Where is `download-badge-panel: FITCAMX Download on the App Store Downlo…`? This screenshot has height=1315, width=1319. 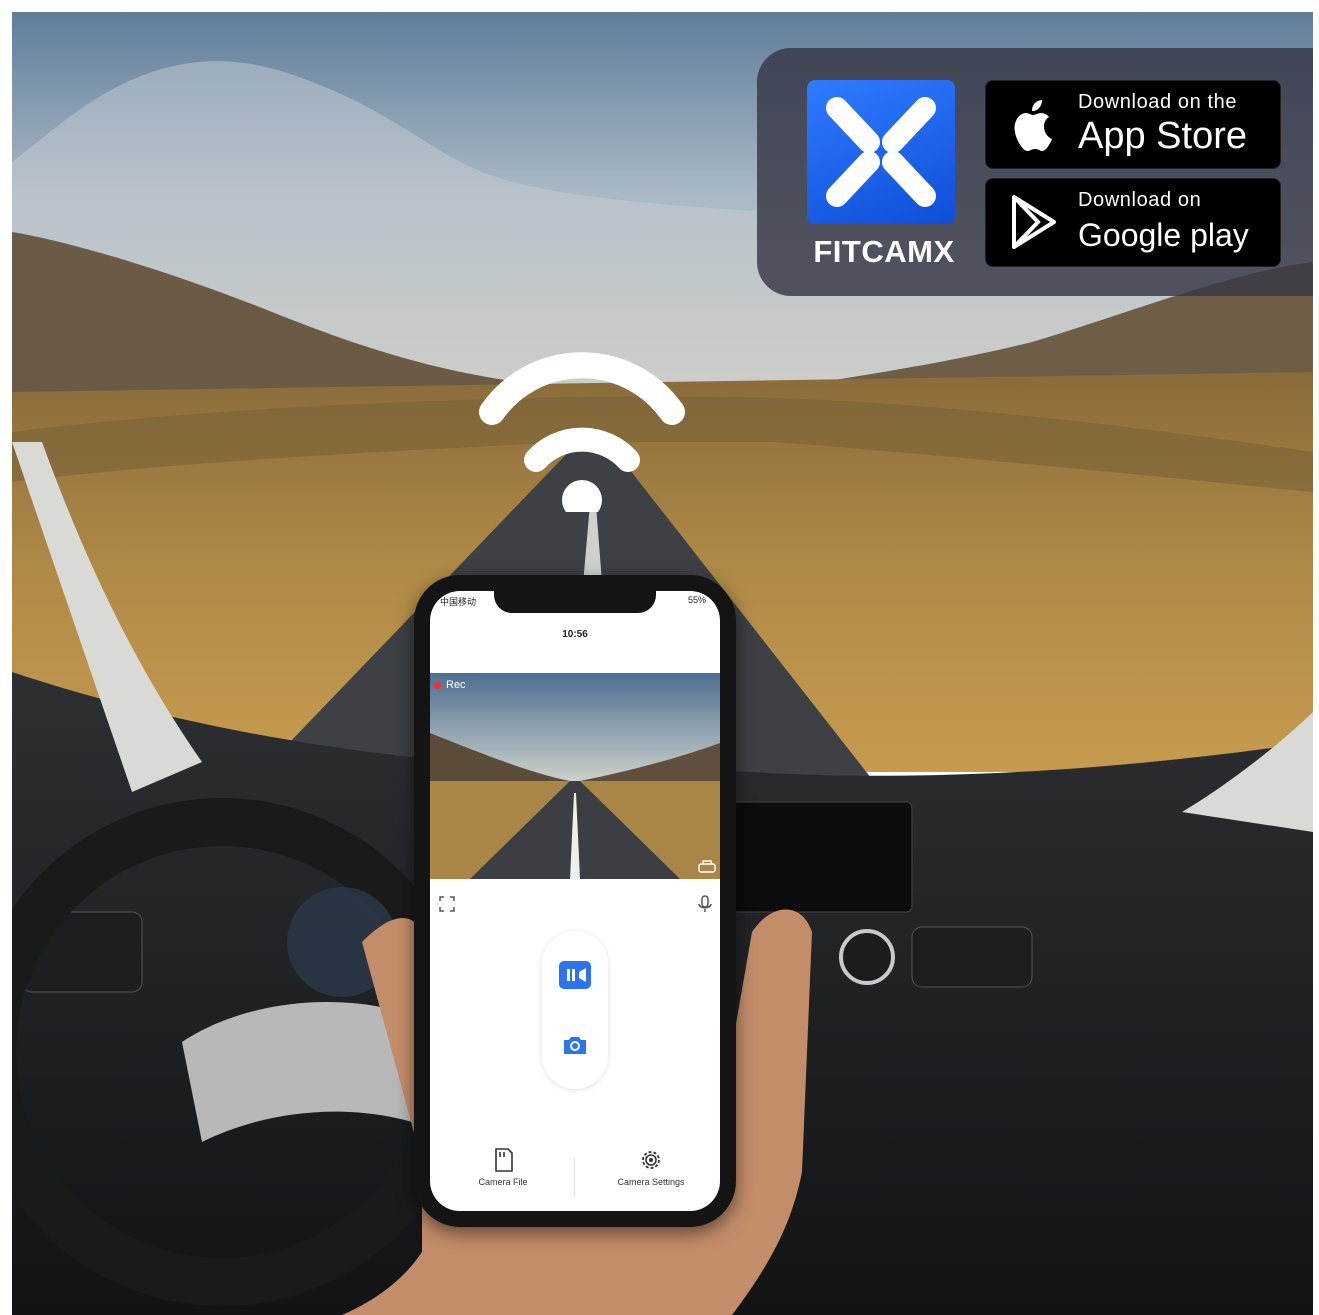
download-badge-panel: FITCAMX Download on the App Store Downlo… is located at coordinates (1035, 172).